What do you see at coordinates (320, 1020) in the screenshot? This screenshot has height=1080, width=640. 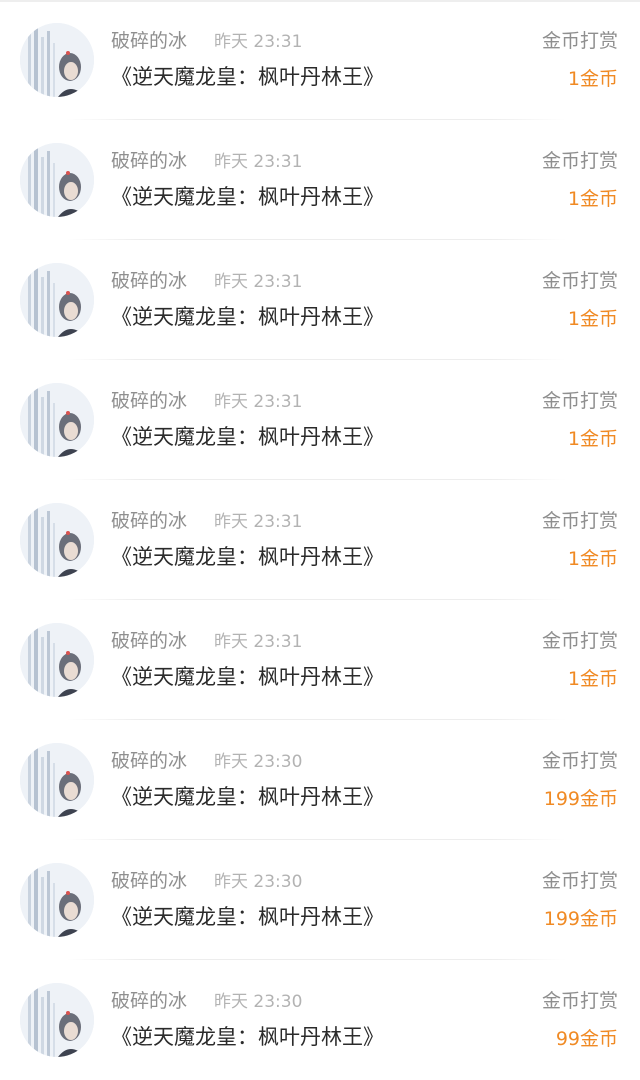 I see `reward-row: 破碎的冰 昨天 23:30 《逆天魔龙皇：枫叶丹林王》 金币打赏 99金币` at bounding box center [320, 1020].